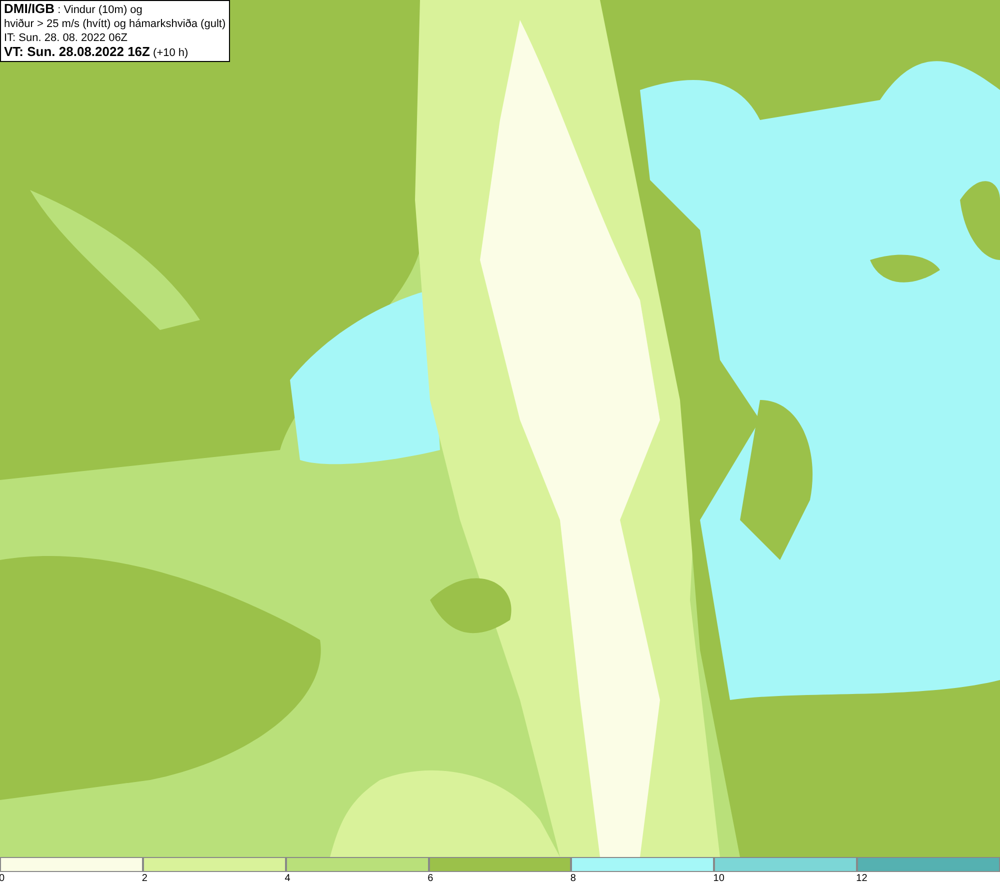 The width and height of the screenshot is (1000, 887). What do you see at coordinates (66, 38) in the screenshot?
I see `title-line: IT: Sun. 28. 08. 2022 06Z` at bounding box center [66, 38].